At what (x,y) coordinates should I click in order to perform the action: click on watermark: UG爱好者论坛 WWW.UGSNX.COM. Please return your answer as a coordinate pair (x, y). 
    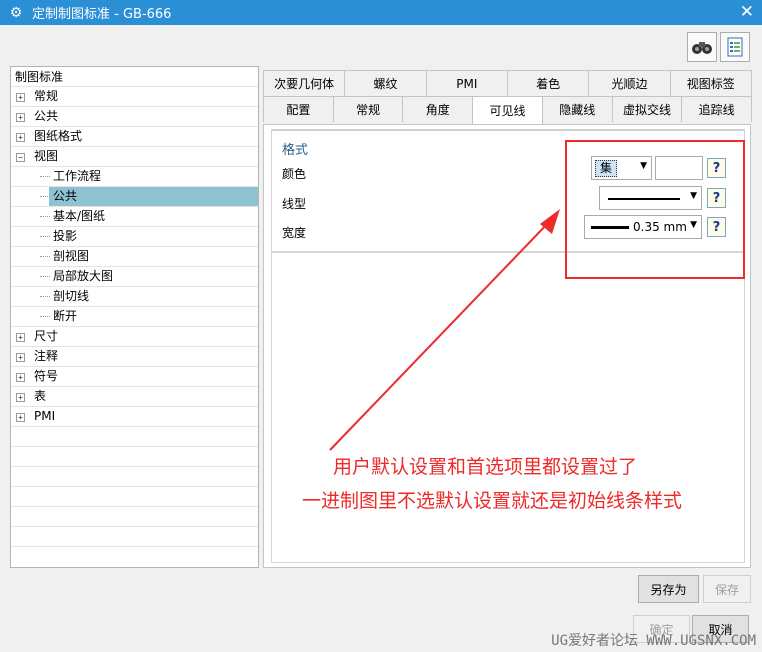
    Looking at the image, I should click on (653, 641).